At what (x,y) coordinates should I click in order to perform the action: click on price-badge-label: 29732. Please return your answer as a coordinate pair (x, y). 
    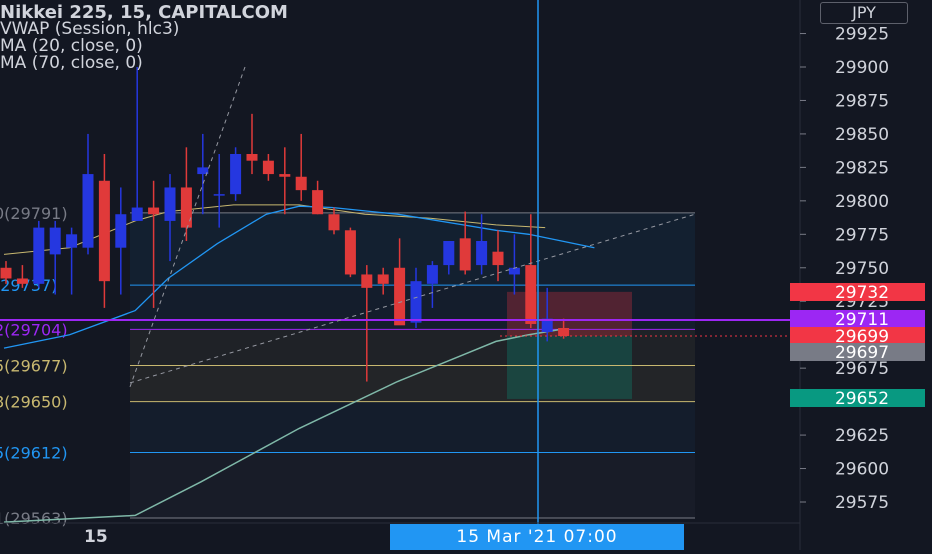
    Looking at the image, I should click on (862, 293).